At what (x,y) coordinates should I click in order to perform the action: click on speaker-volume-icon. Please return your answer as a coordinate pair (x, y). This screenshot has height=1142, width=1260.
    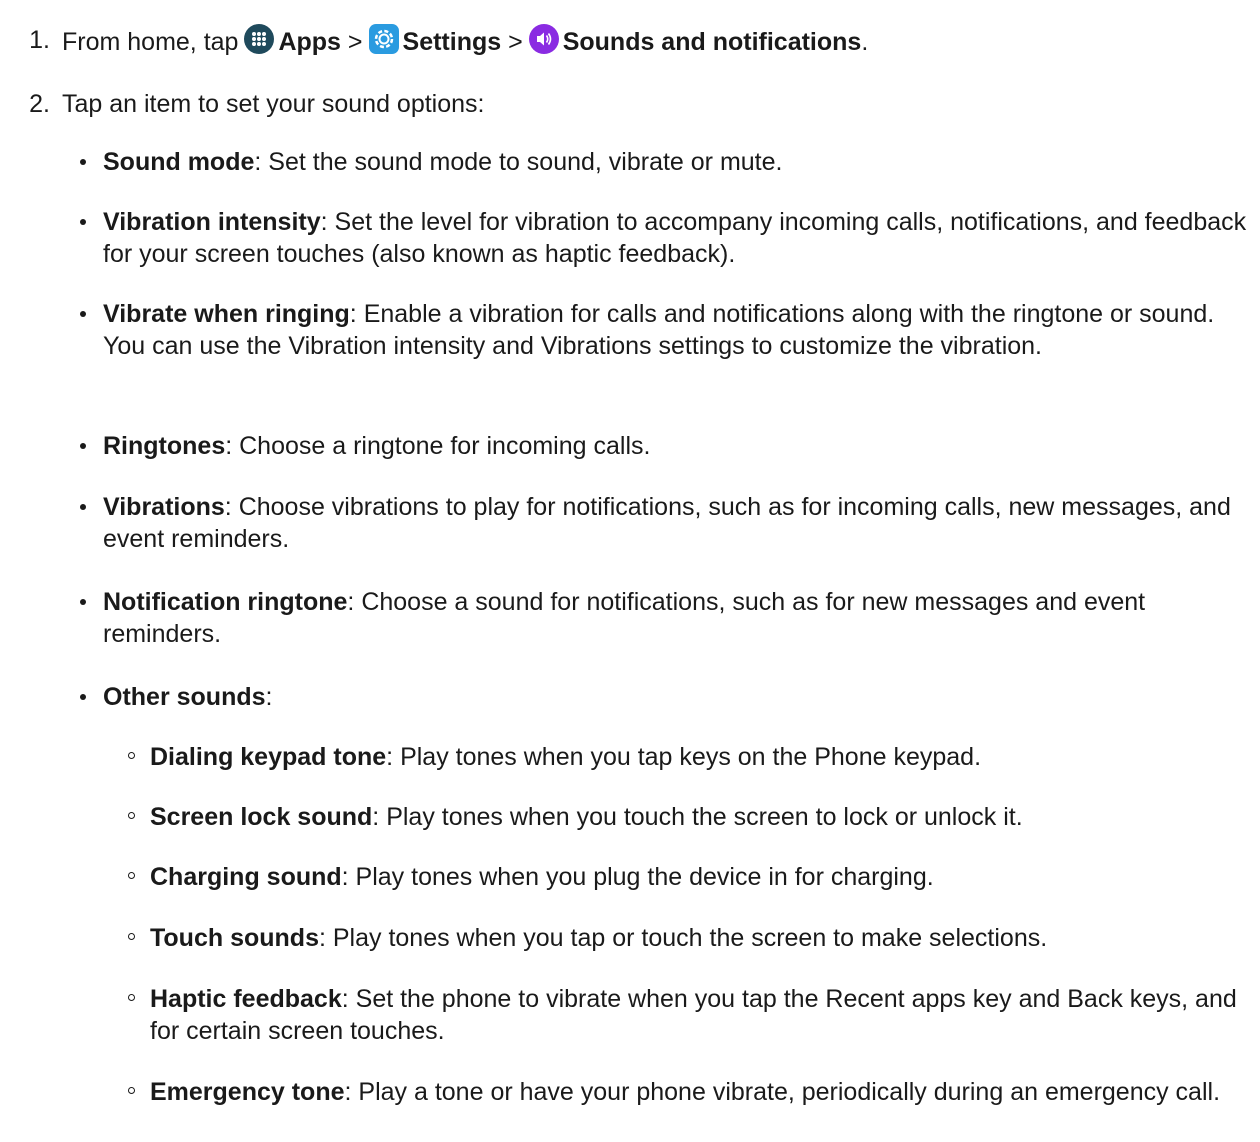
    Looking at the image, I should click on (543, 39).